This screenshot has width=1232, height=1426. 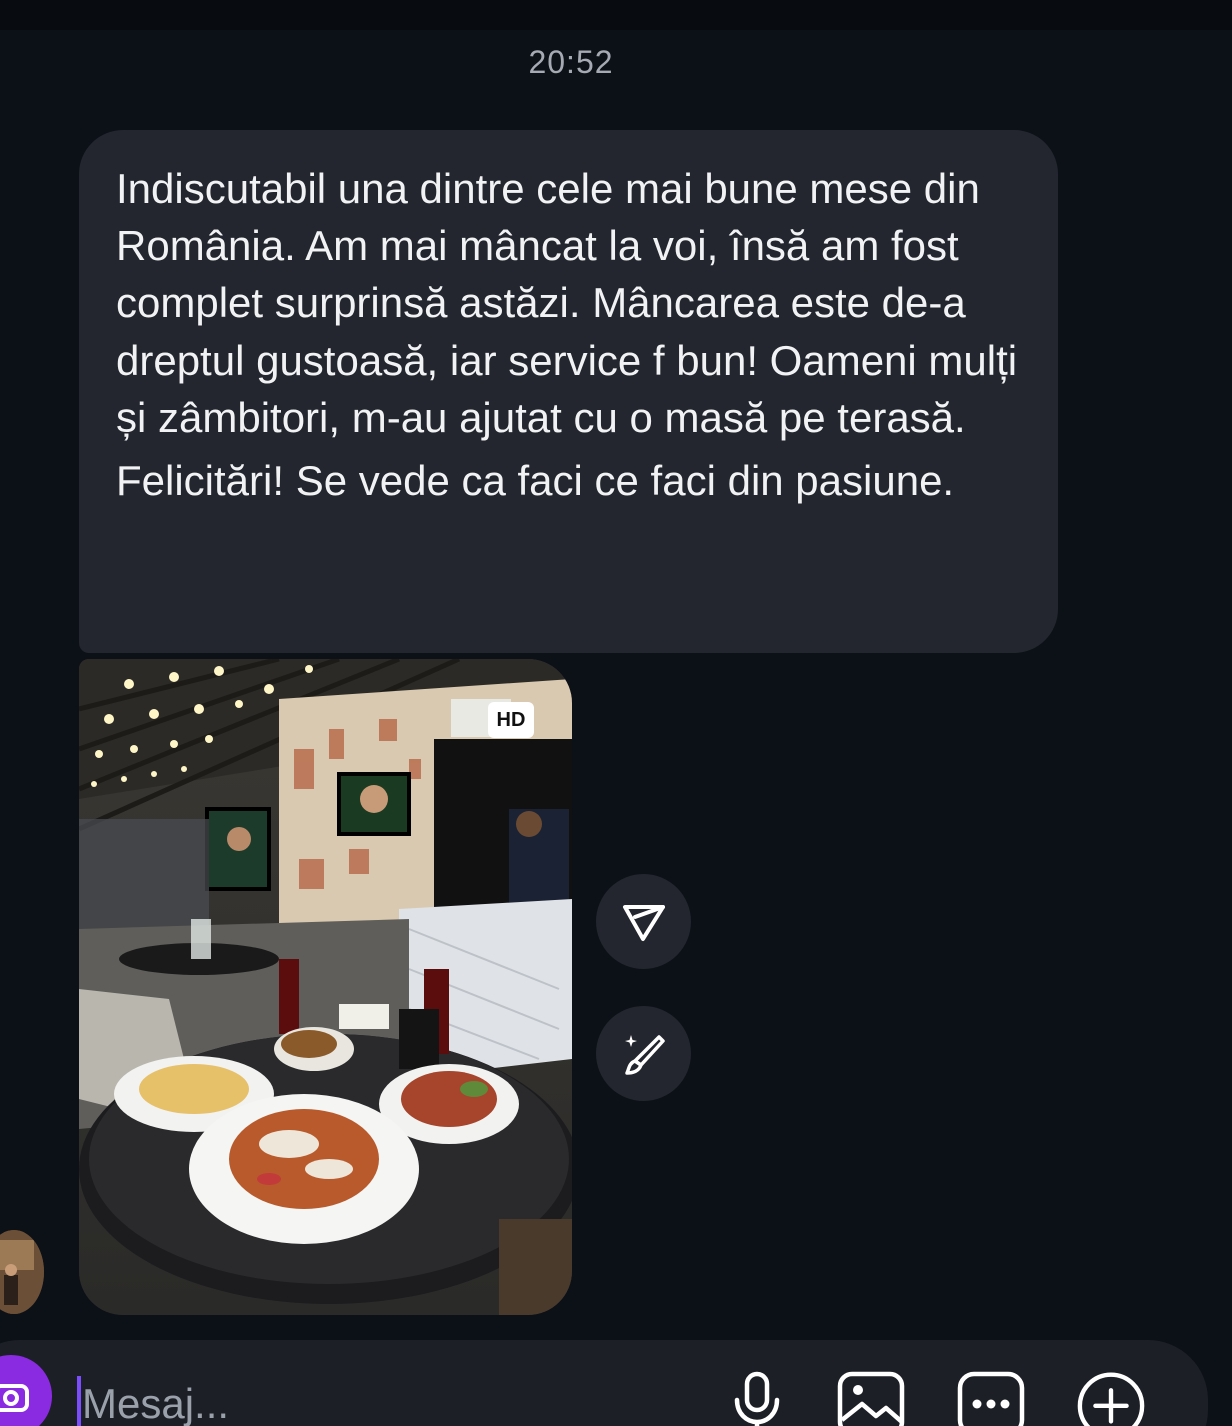 I want to click on top-bar-shade, so click(x=616, y=15).